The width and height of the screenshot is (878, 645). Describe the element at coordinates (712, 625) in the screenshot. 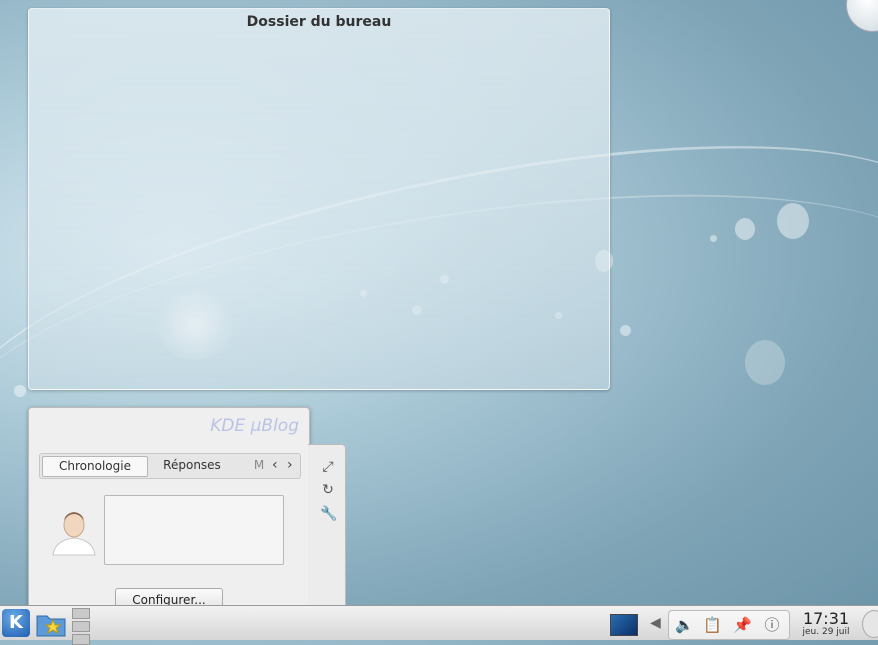

I see `clipboard-icon: 📋` at that location.